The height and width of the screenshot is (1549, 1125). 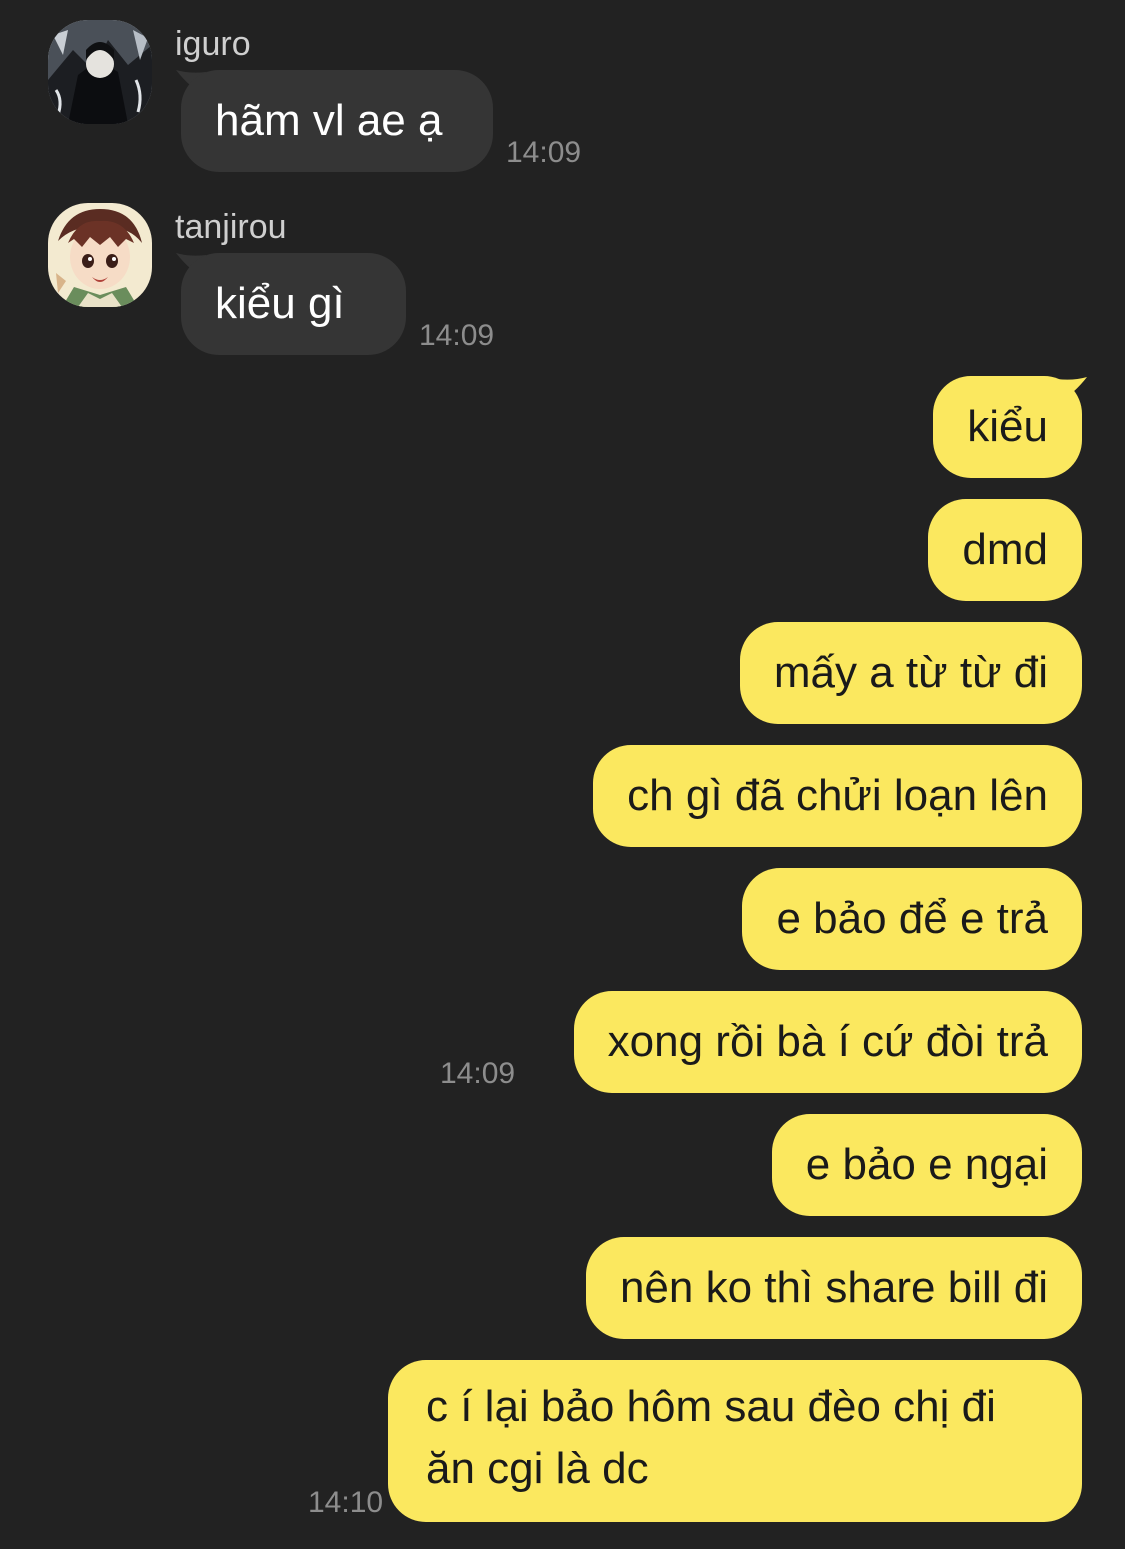 What do you see at coordinates (231, 227) in the screenshot?
I see `sender-name: tanjirou` at bounding box center [231, 227].